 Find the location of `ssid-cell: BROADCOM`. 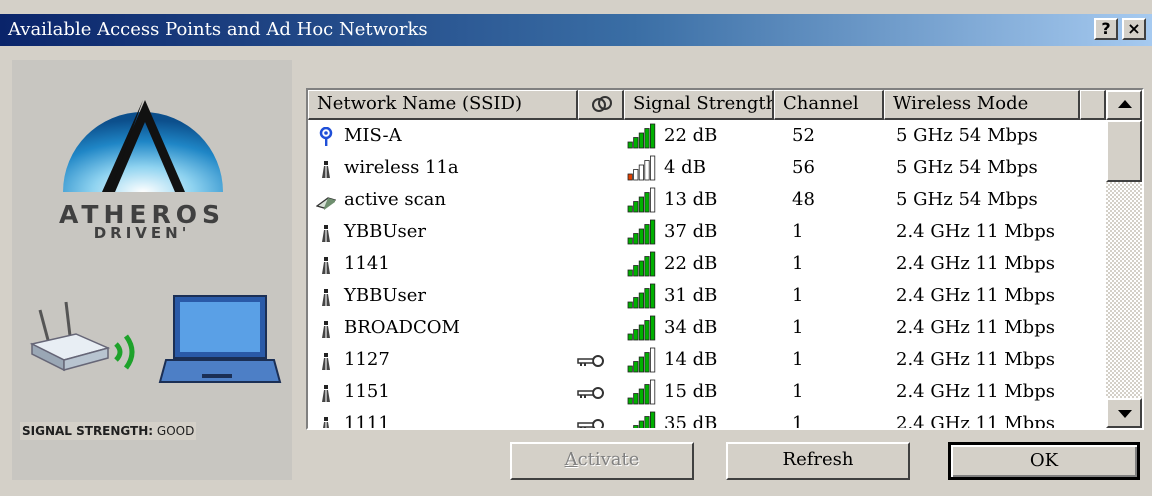

ssid-cell: BROADCOM is located at coordinates (402, 327).